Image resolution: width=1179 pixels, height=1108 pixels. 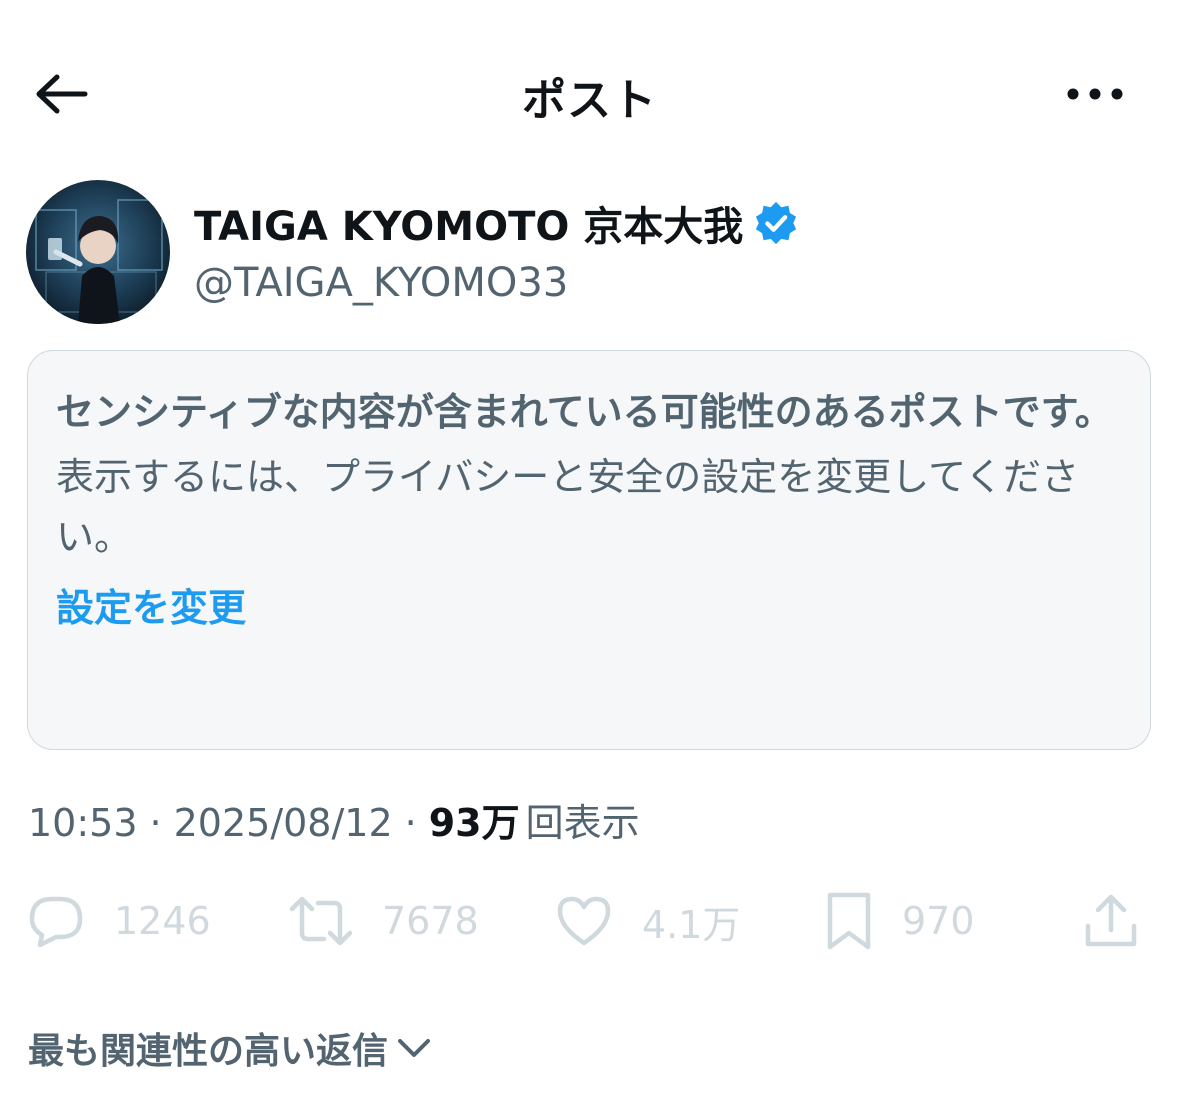 I want to click on post-date: 2025/08/12, so click(x=283, y=823).